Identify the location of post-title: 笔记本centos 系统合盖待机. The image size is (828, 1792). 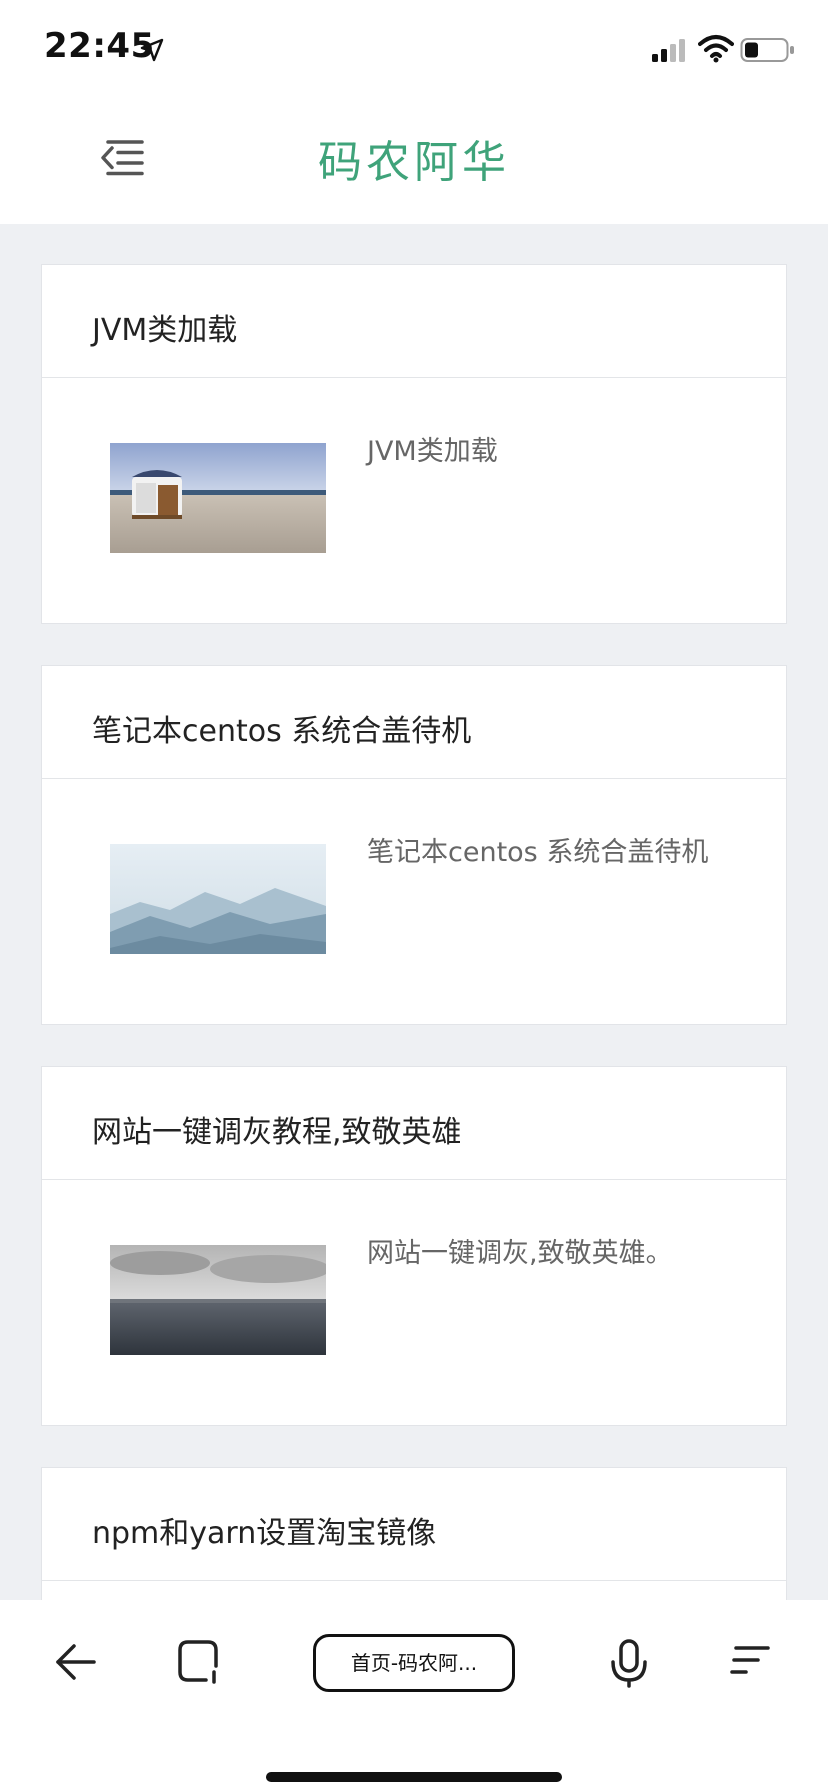
(281, 728).